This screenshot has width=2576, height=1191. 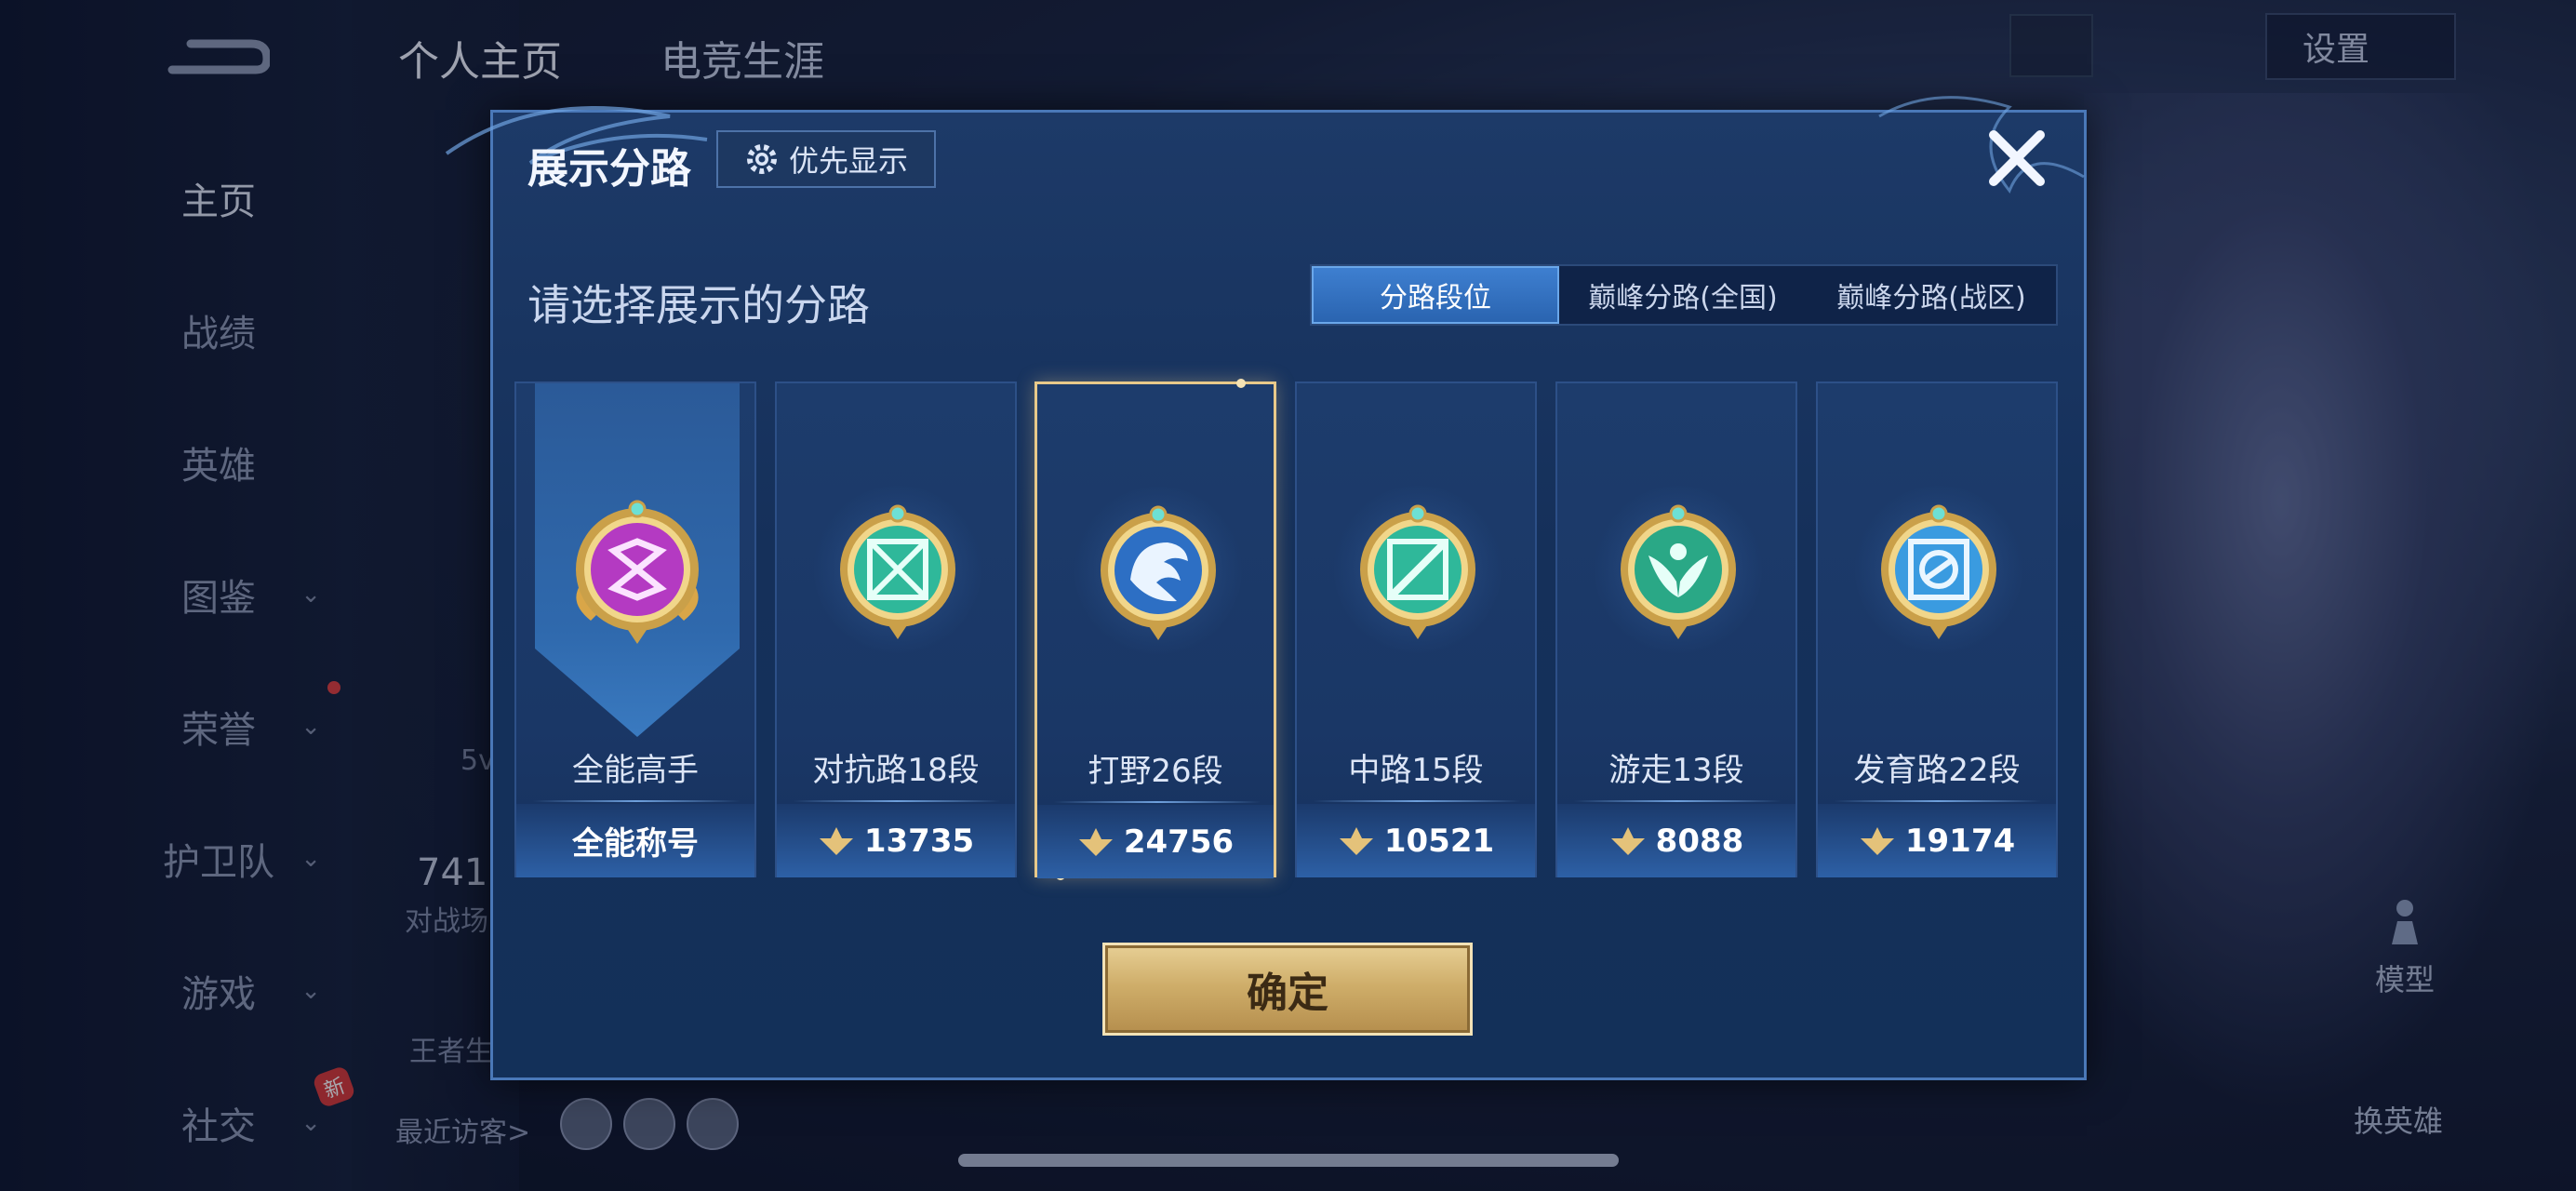 What do you see at coordinates (1932, 295) in the screenshot?
I see `tab-peak-lane-district: 巅峰分路(战区)` at bounding box center [1932, 295].